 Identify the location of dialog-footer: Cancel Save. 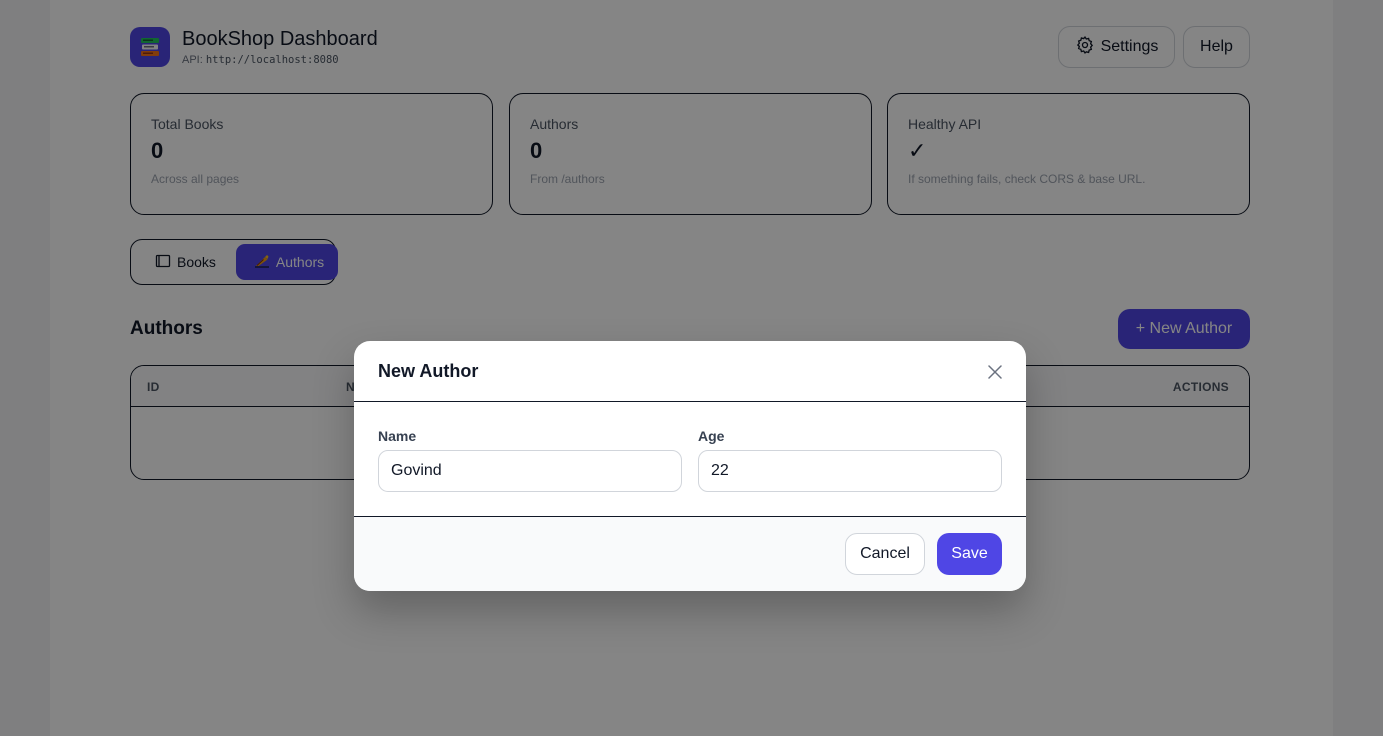
(690, 554).